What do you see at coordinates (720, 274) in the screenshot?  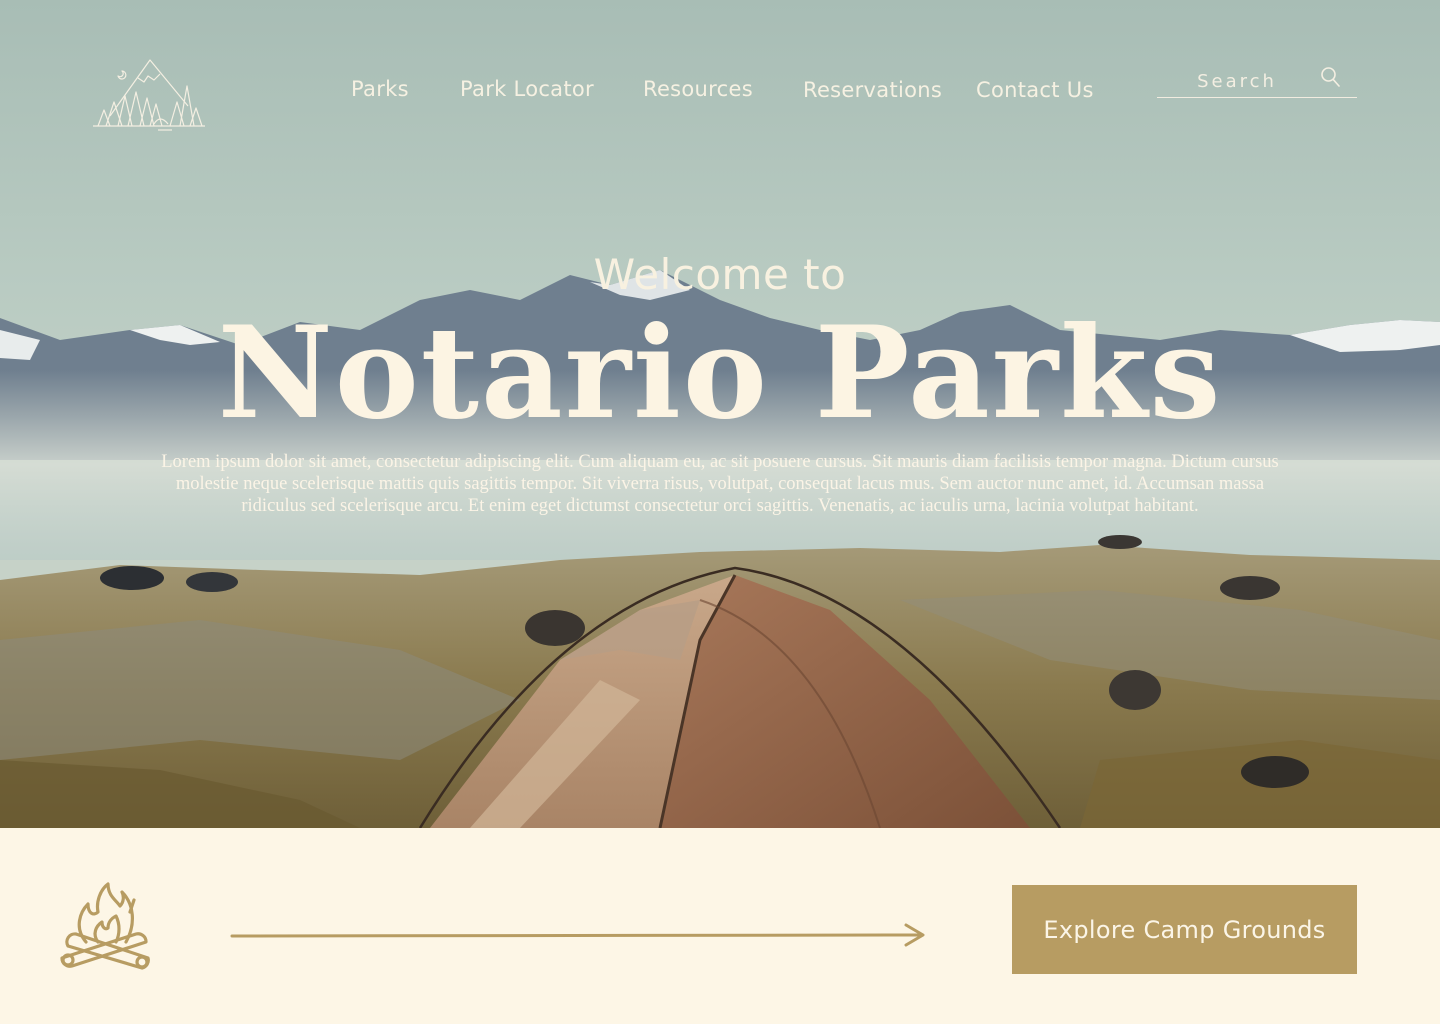 I see `welcome-heading: Welcome to` at bounding box center [720, 274].